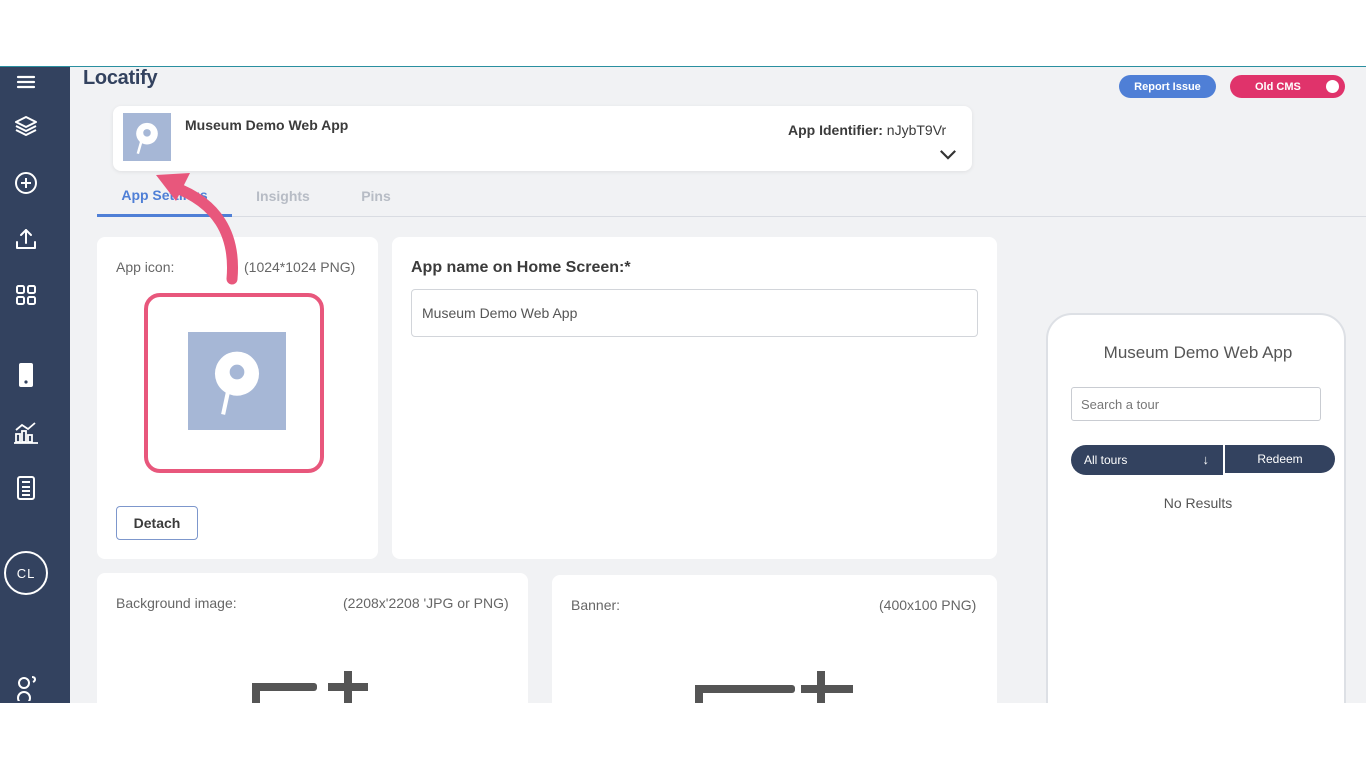  I want to click on no-results-text: No Results, so click(1198, 503).